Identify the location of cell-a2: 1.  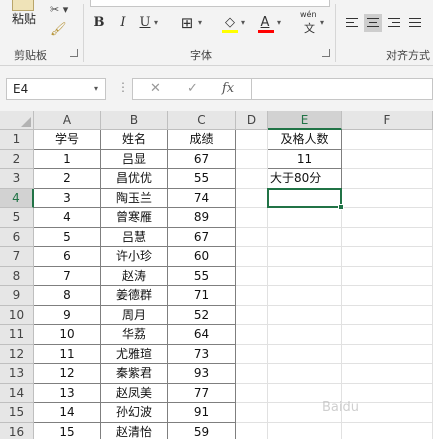
(67, 159).